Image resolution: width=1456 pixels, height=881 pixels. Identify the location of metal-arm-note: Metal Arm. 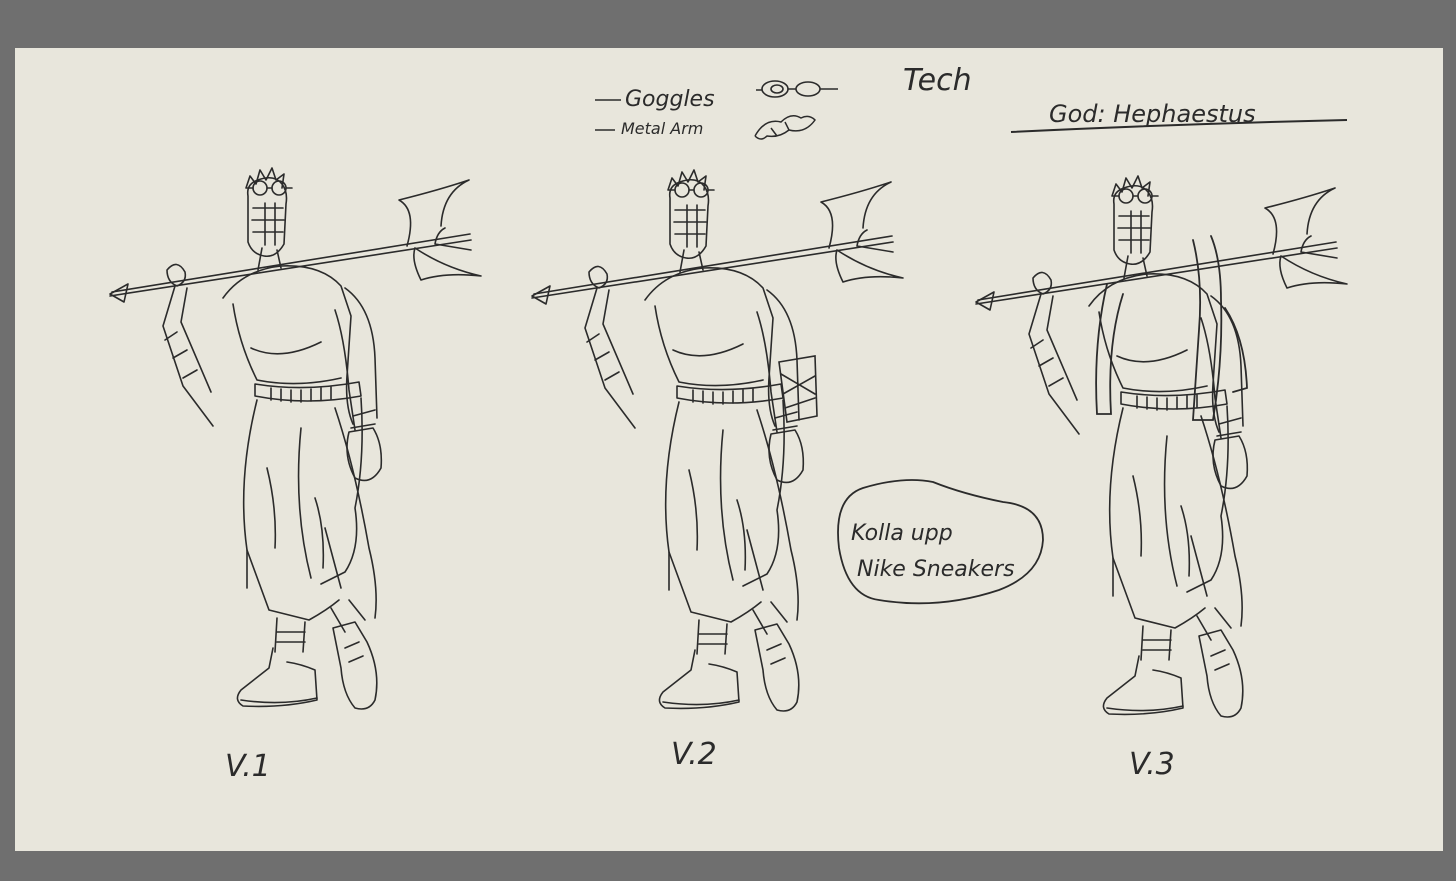
(662, 128).